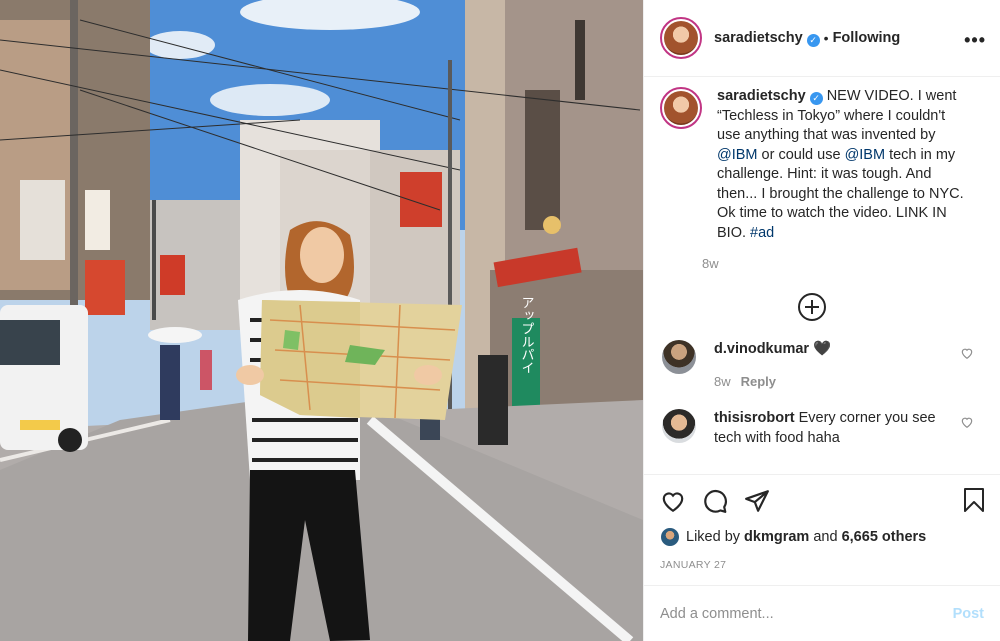 This screenshot has height=641, width=1000. Describe the element at coordinates (974, 500) in the screenshot. I see `save-bookmark-icon` at that location.